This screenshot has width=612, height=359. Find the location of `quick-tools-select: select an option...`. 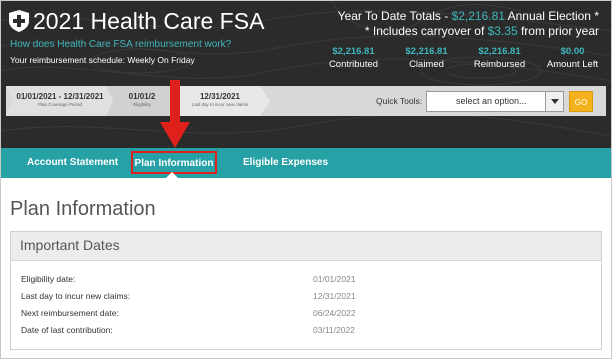

quick-tools-select: select an option... is located at coordinates (495, 101).